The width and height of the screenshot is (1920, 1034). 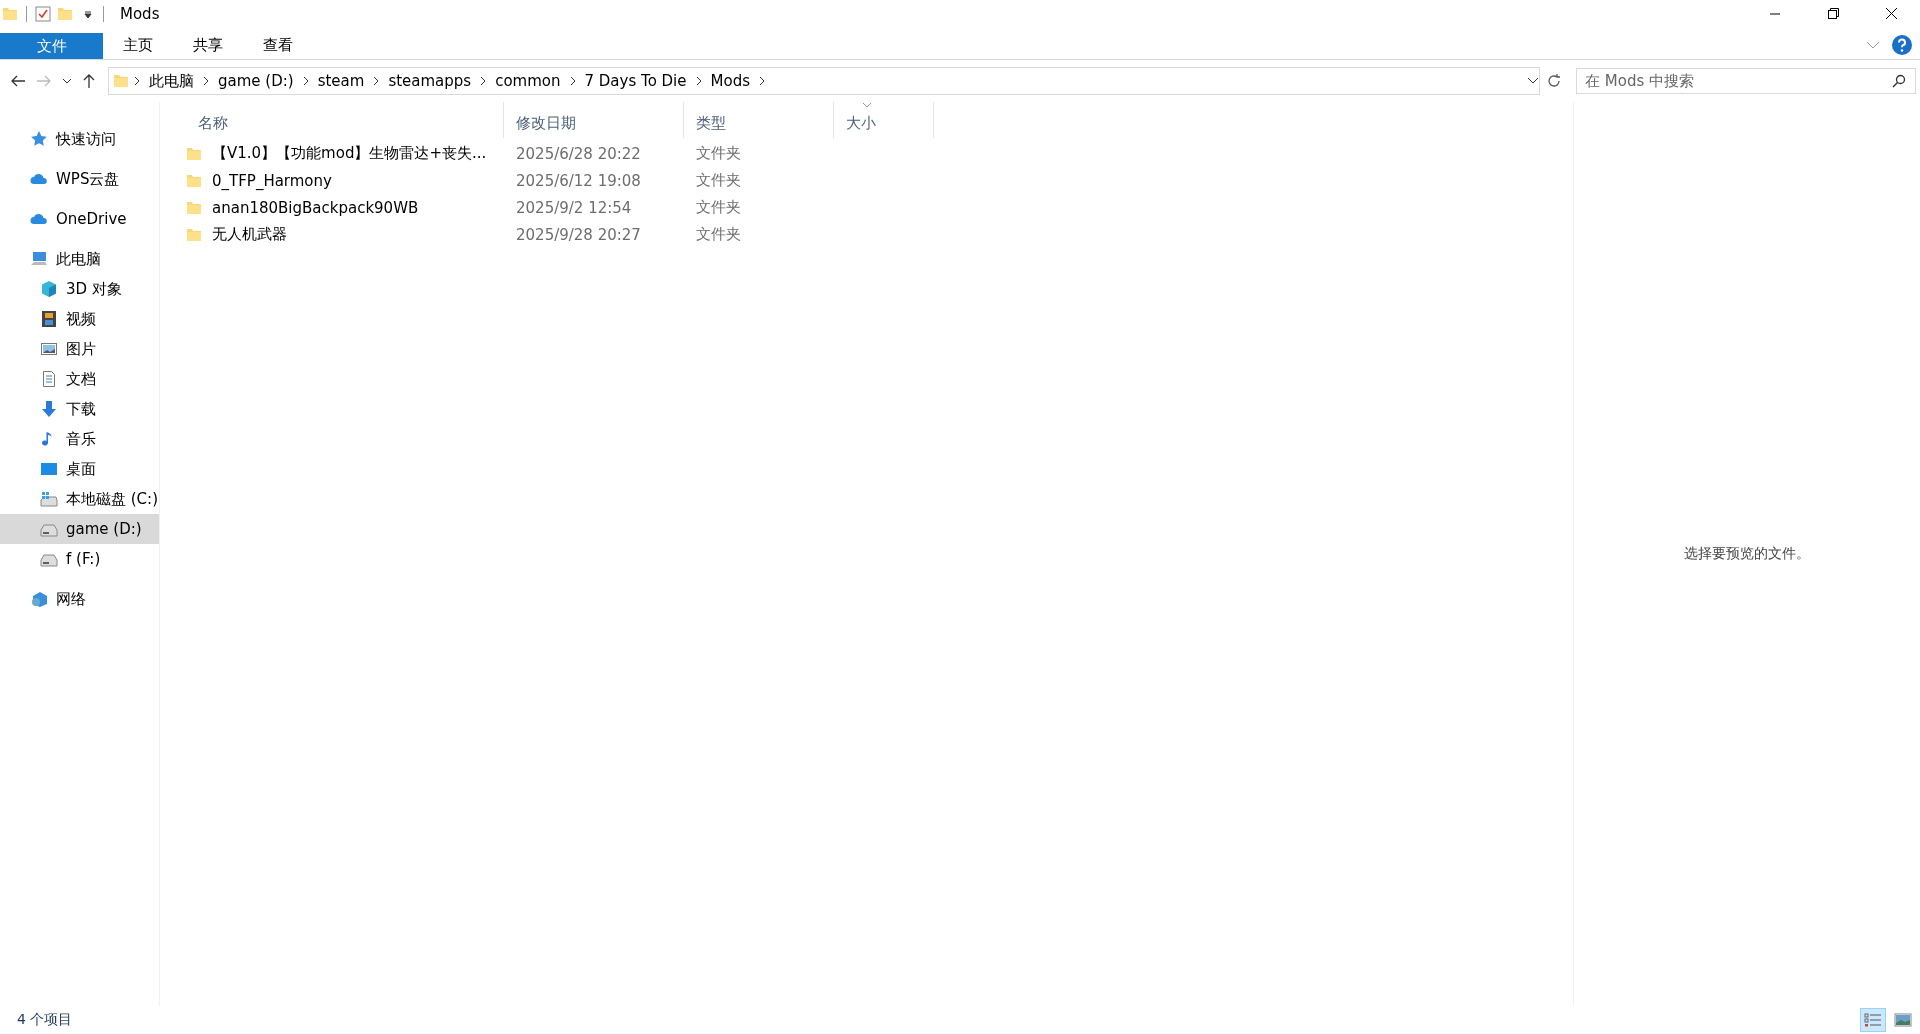 I want to click on network-icon, so click(x=39, y=599).